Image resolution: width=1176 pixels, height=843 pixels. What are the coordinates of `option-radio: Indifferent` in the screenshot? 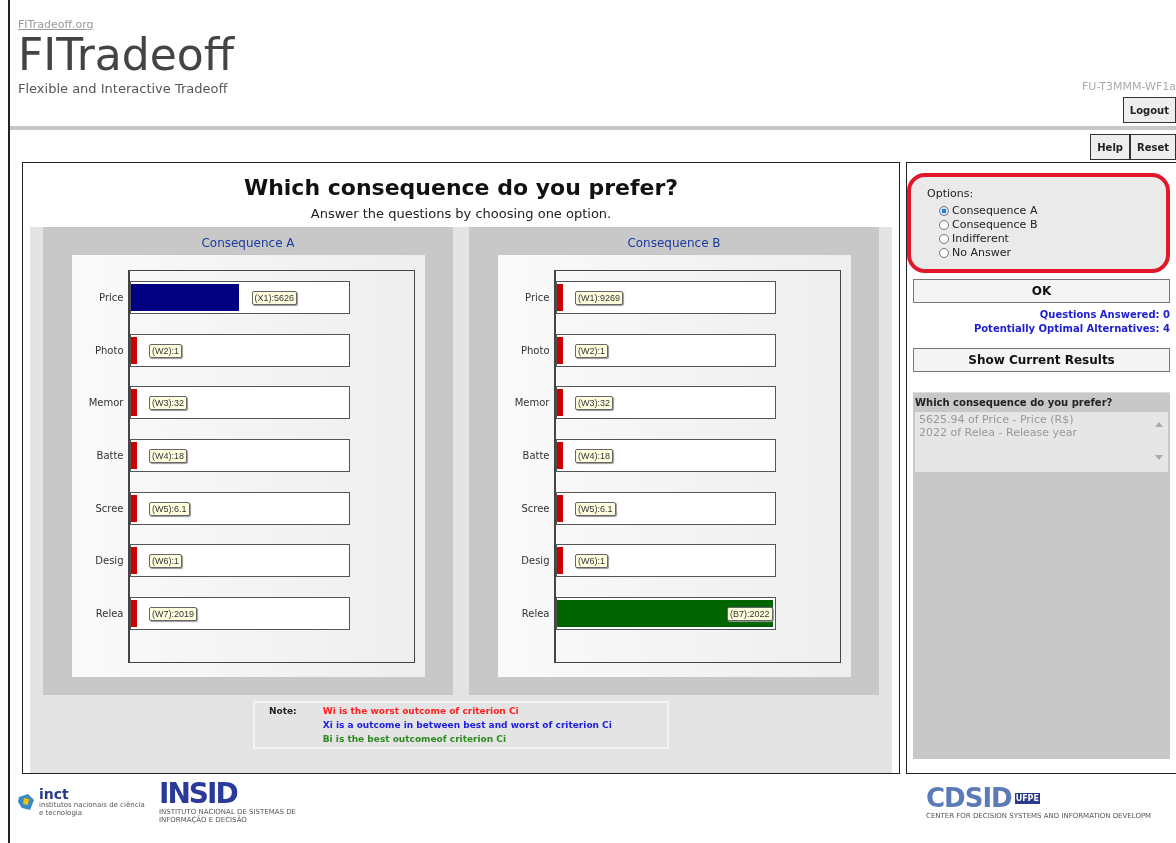 It's located at (1044, 238).